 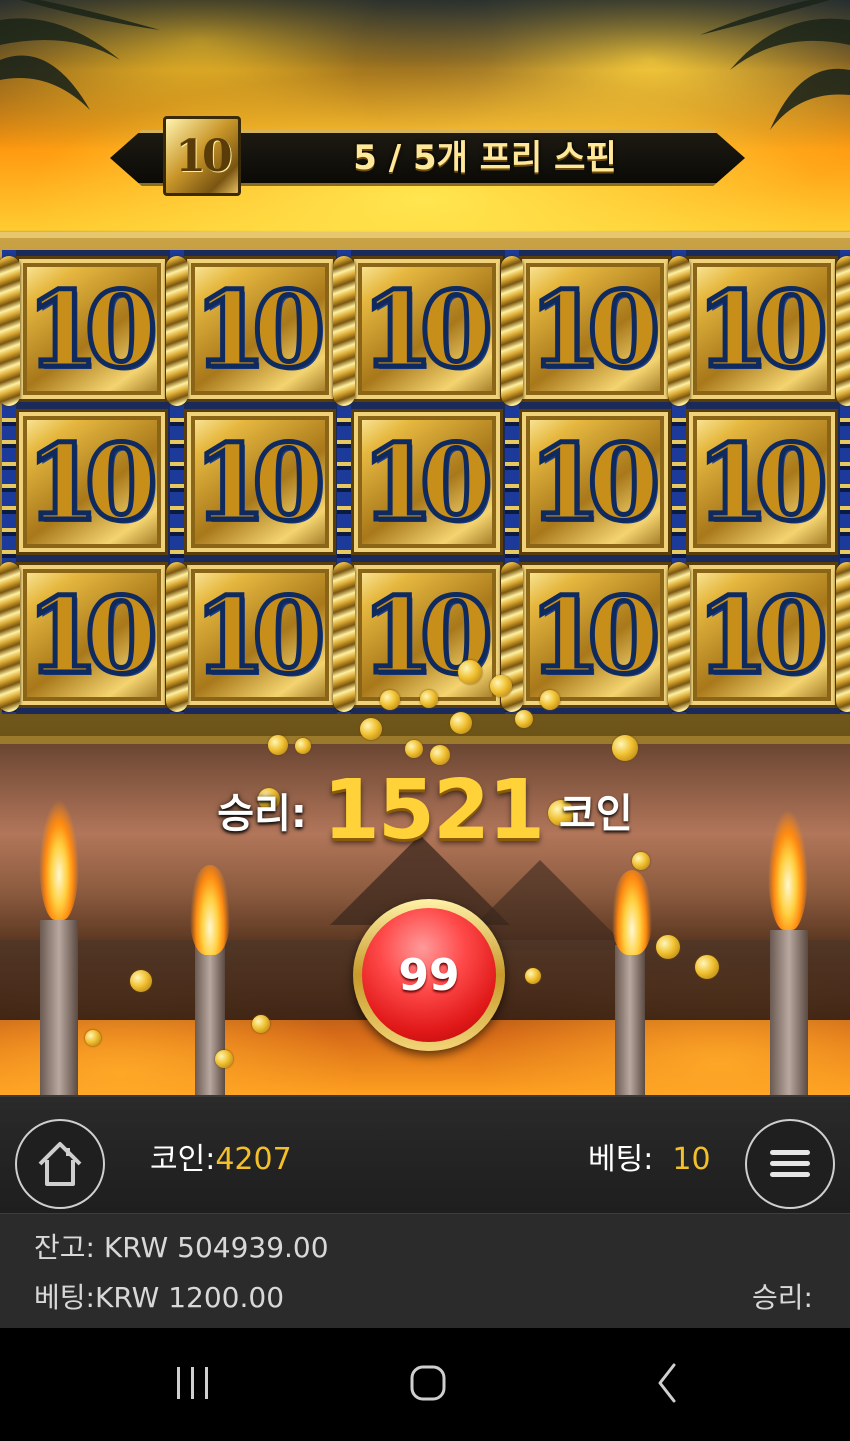 I want to click on control-bar, so click(x=425, y=1154).